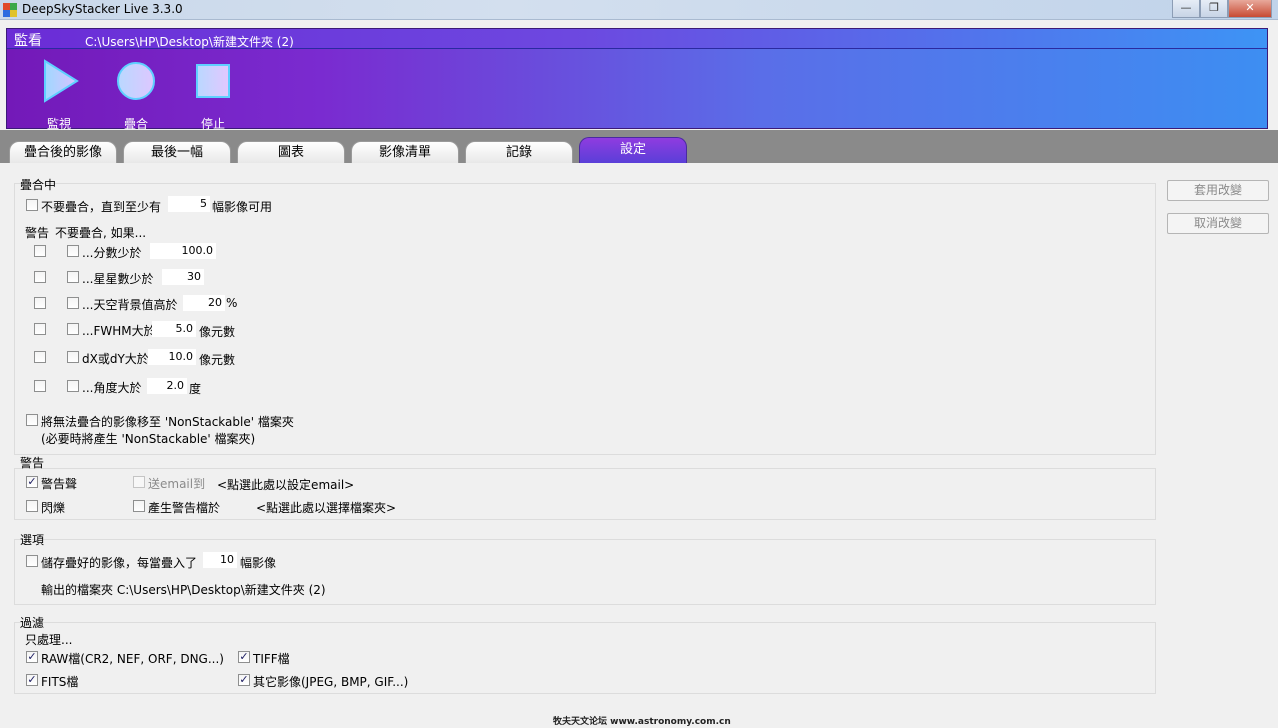 The image size is (1278, 728). Describe the element at coordinates (73, 357) in the screenshot. I see `skip-dxdy-checkbox` at that location.